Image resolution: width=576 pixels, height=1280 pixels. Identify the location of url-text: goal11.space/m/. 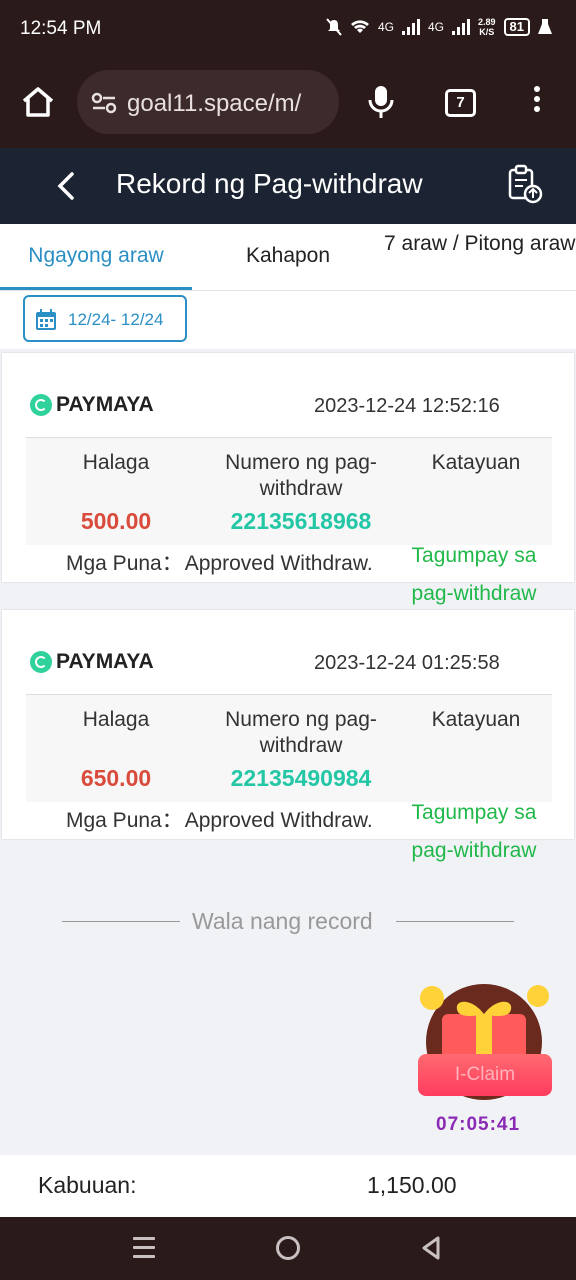
(214, 103).